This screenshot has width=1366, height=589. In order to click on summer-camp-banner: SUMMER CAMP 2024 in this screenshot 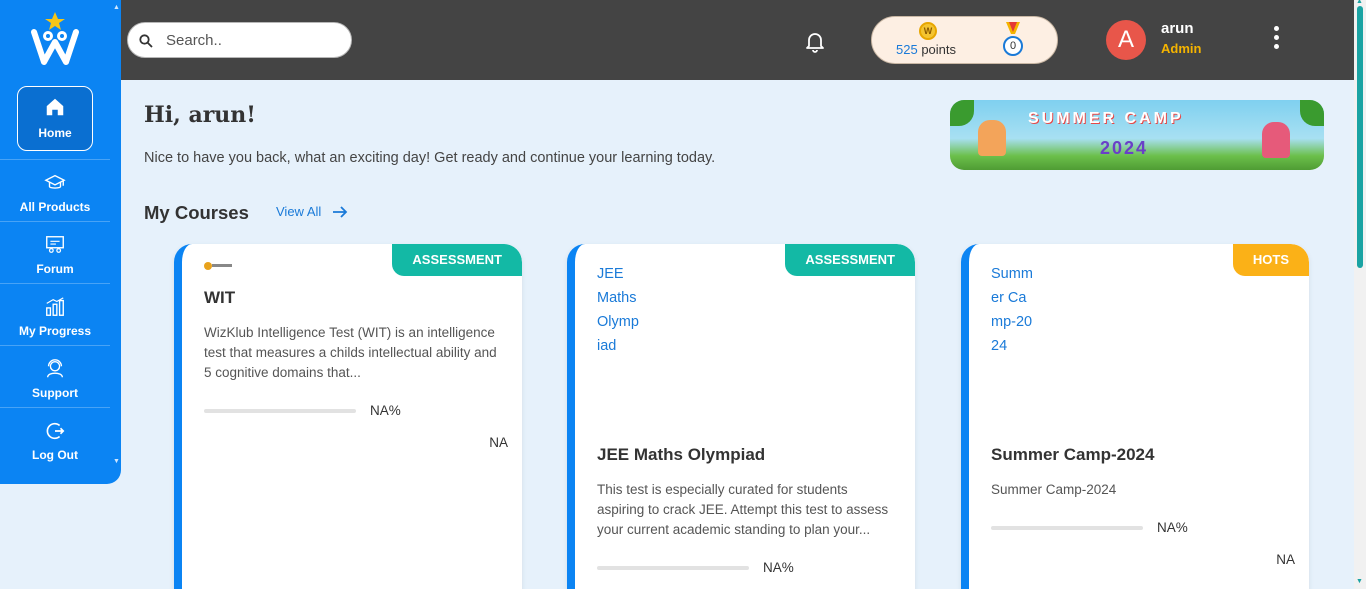, I will do `click(1137, 135)`.